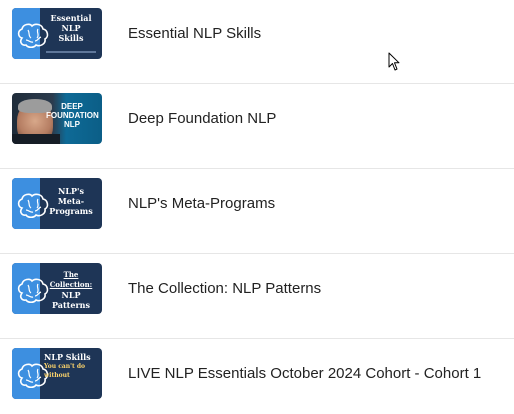  I want to click on thumbnail-title: NLP Skills You can't do without, so click(67, 366).